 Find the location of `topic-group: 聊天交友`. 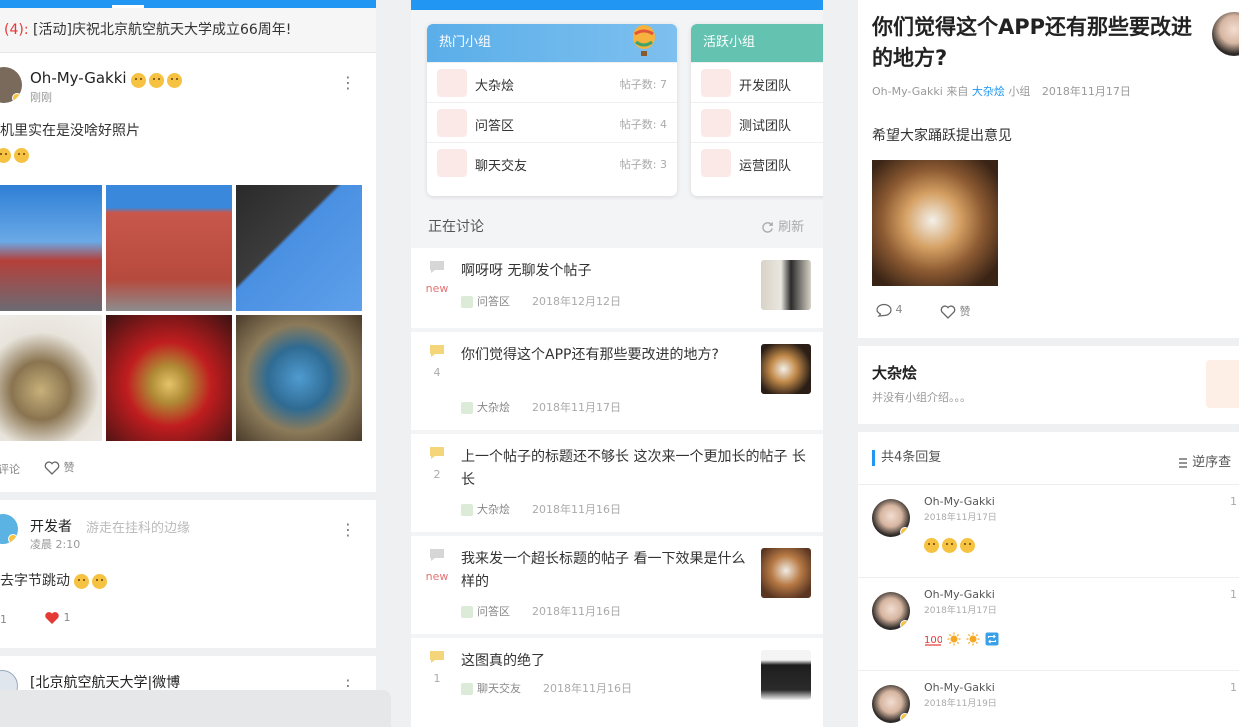

topic-group: 聊天交友 is located at coordinates (499, 688).